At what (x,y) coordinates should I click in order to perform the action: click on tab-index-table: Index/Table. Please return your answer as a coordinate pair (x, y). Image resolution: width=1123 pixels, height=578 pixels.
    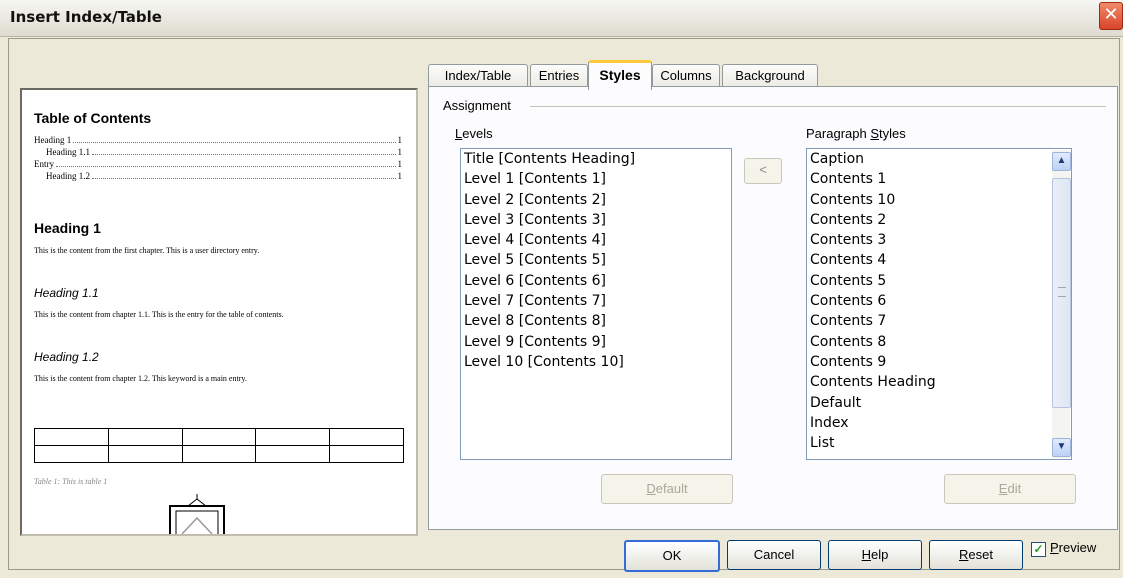
    Looking at the image, I should click on (478, 75).